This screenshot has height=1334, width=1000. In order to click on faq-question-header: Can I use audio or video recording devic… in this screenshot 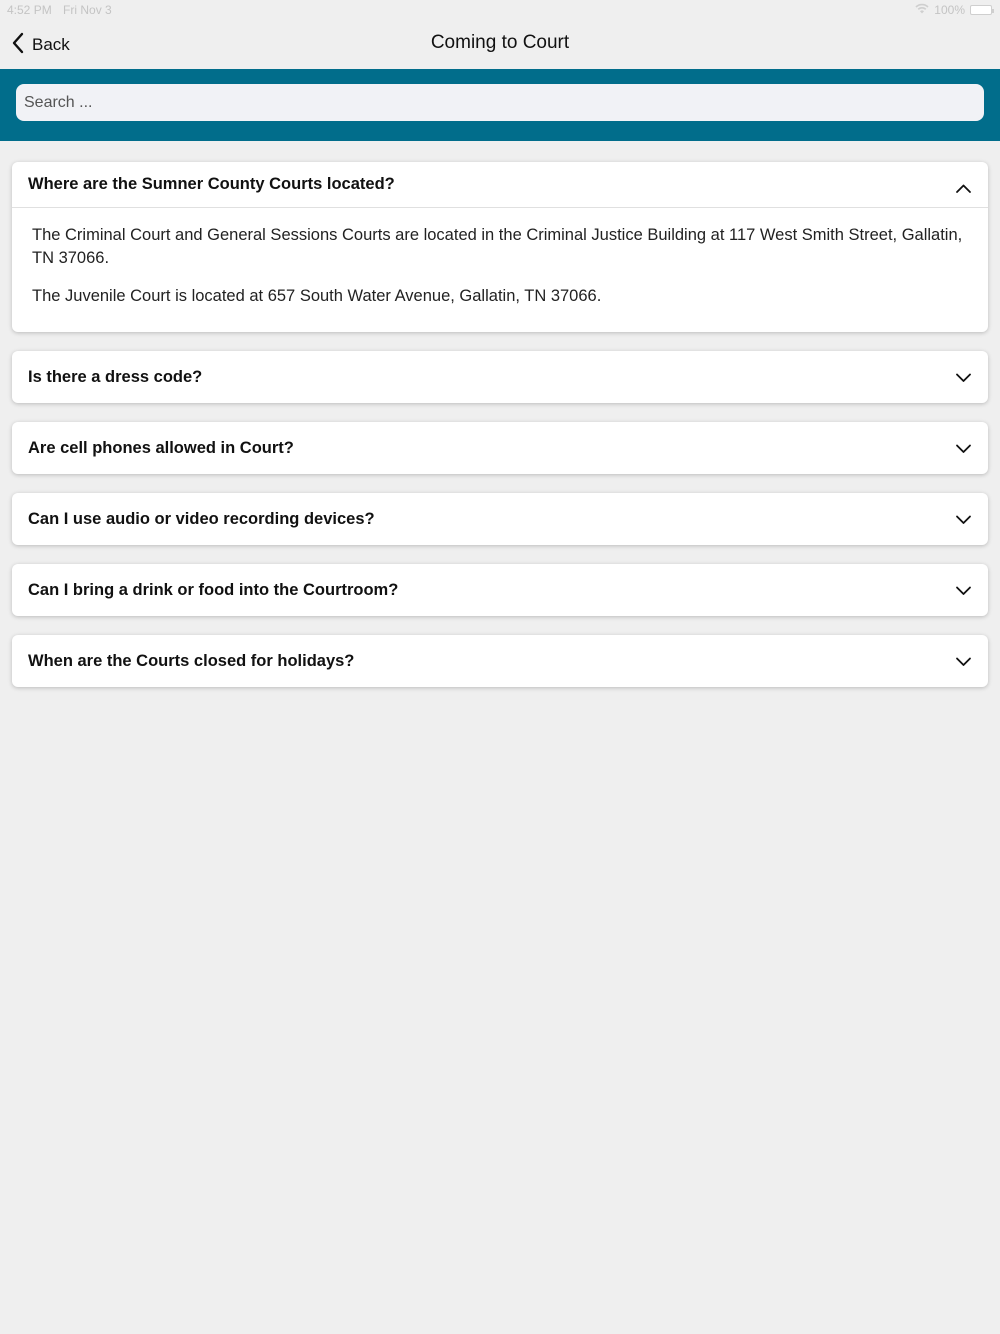, I will do `click(500, 519)`.